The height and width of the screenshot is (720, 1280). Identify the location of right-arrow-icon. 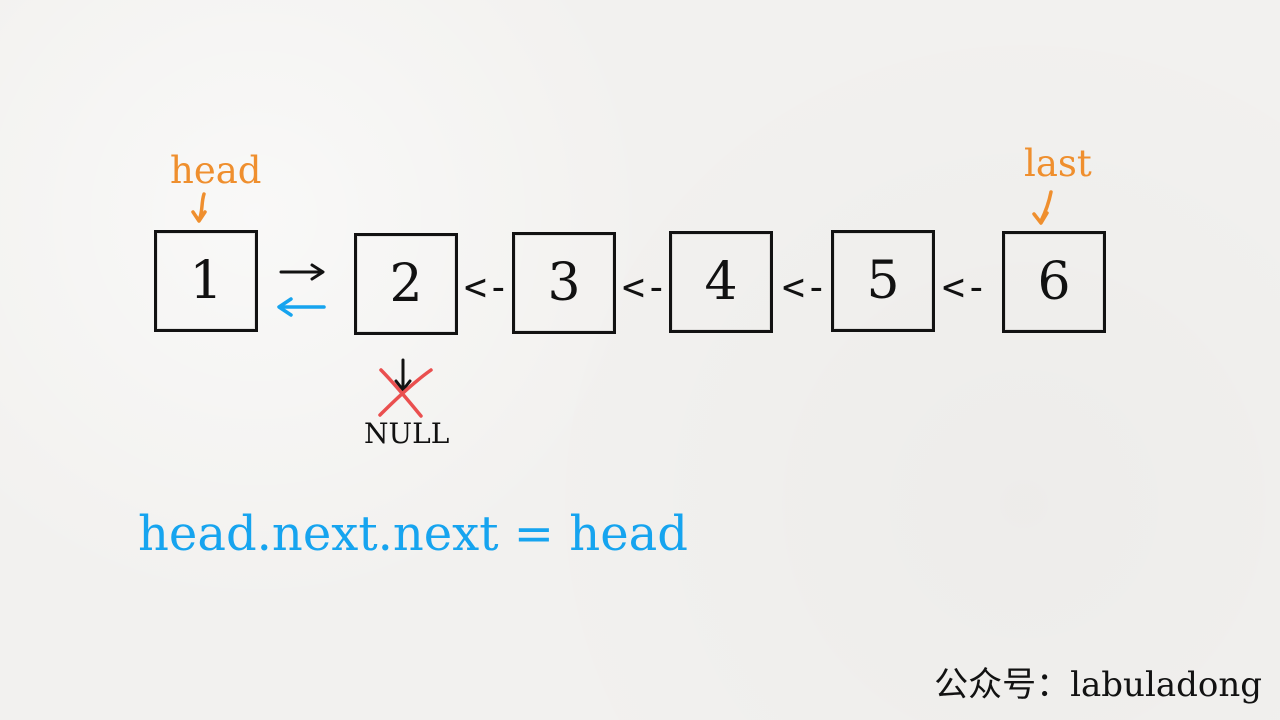
(302, 272).